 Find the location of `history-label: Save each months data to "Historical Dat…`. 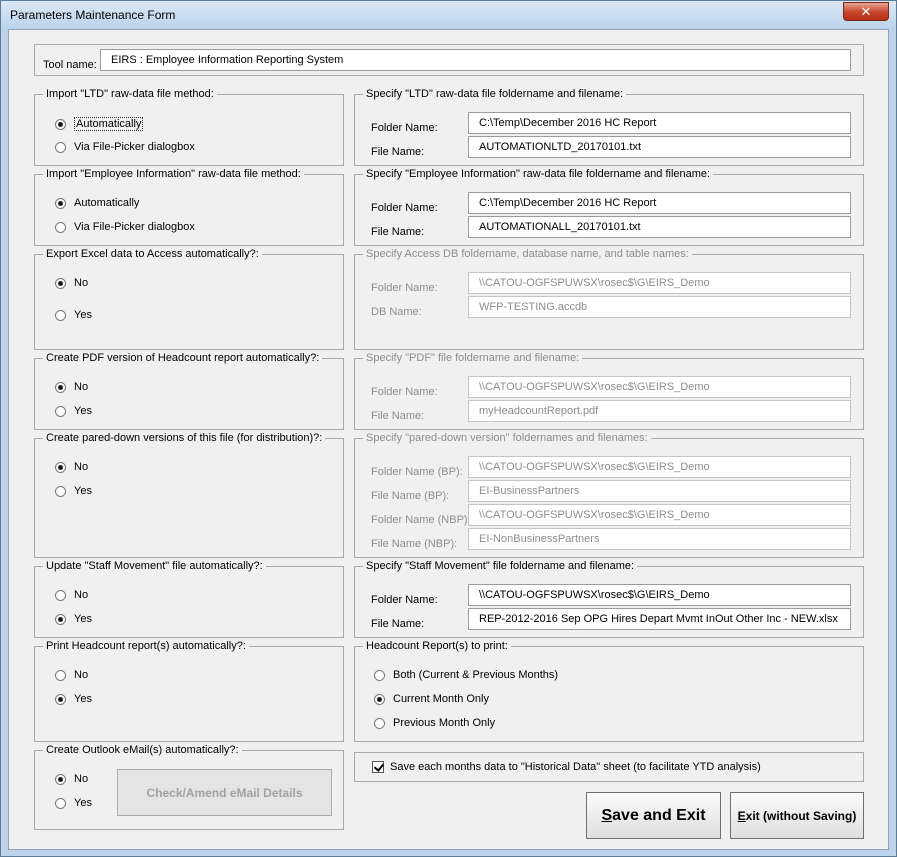

history-label: Save each months data to "Historical Dat… is located at coordinates (575, 767).